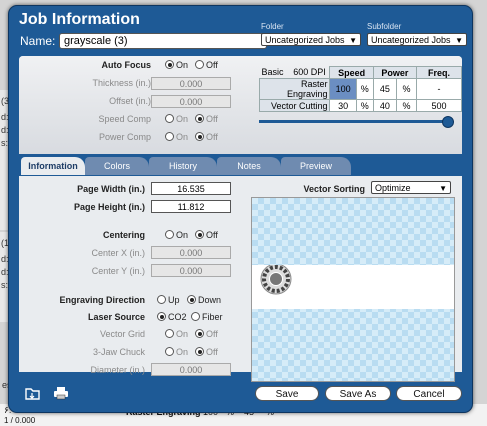  What do you see at coordinates (183, 166) in the screenshot?
I see `tab-history: History` at bounding box center [183, 166].